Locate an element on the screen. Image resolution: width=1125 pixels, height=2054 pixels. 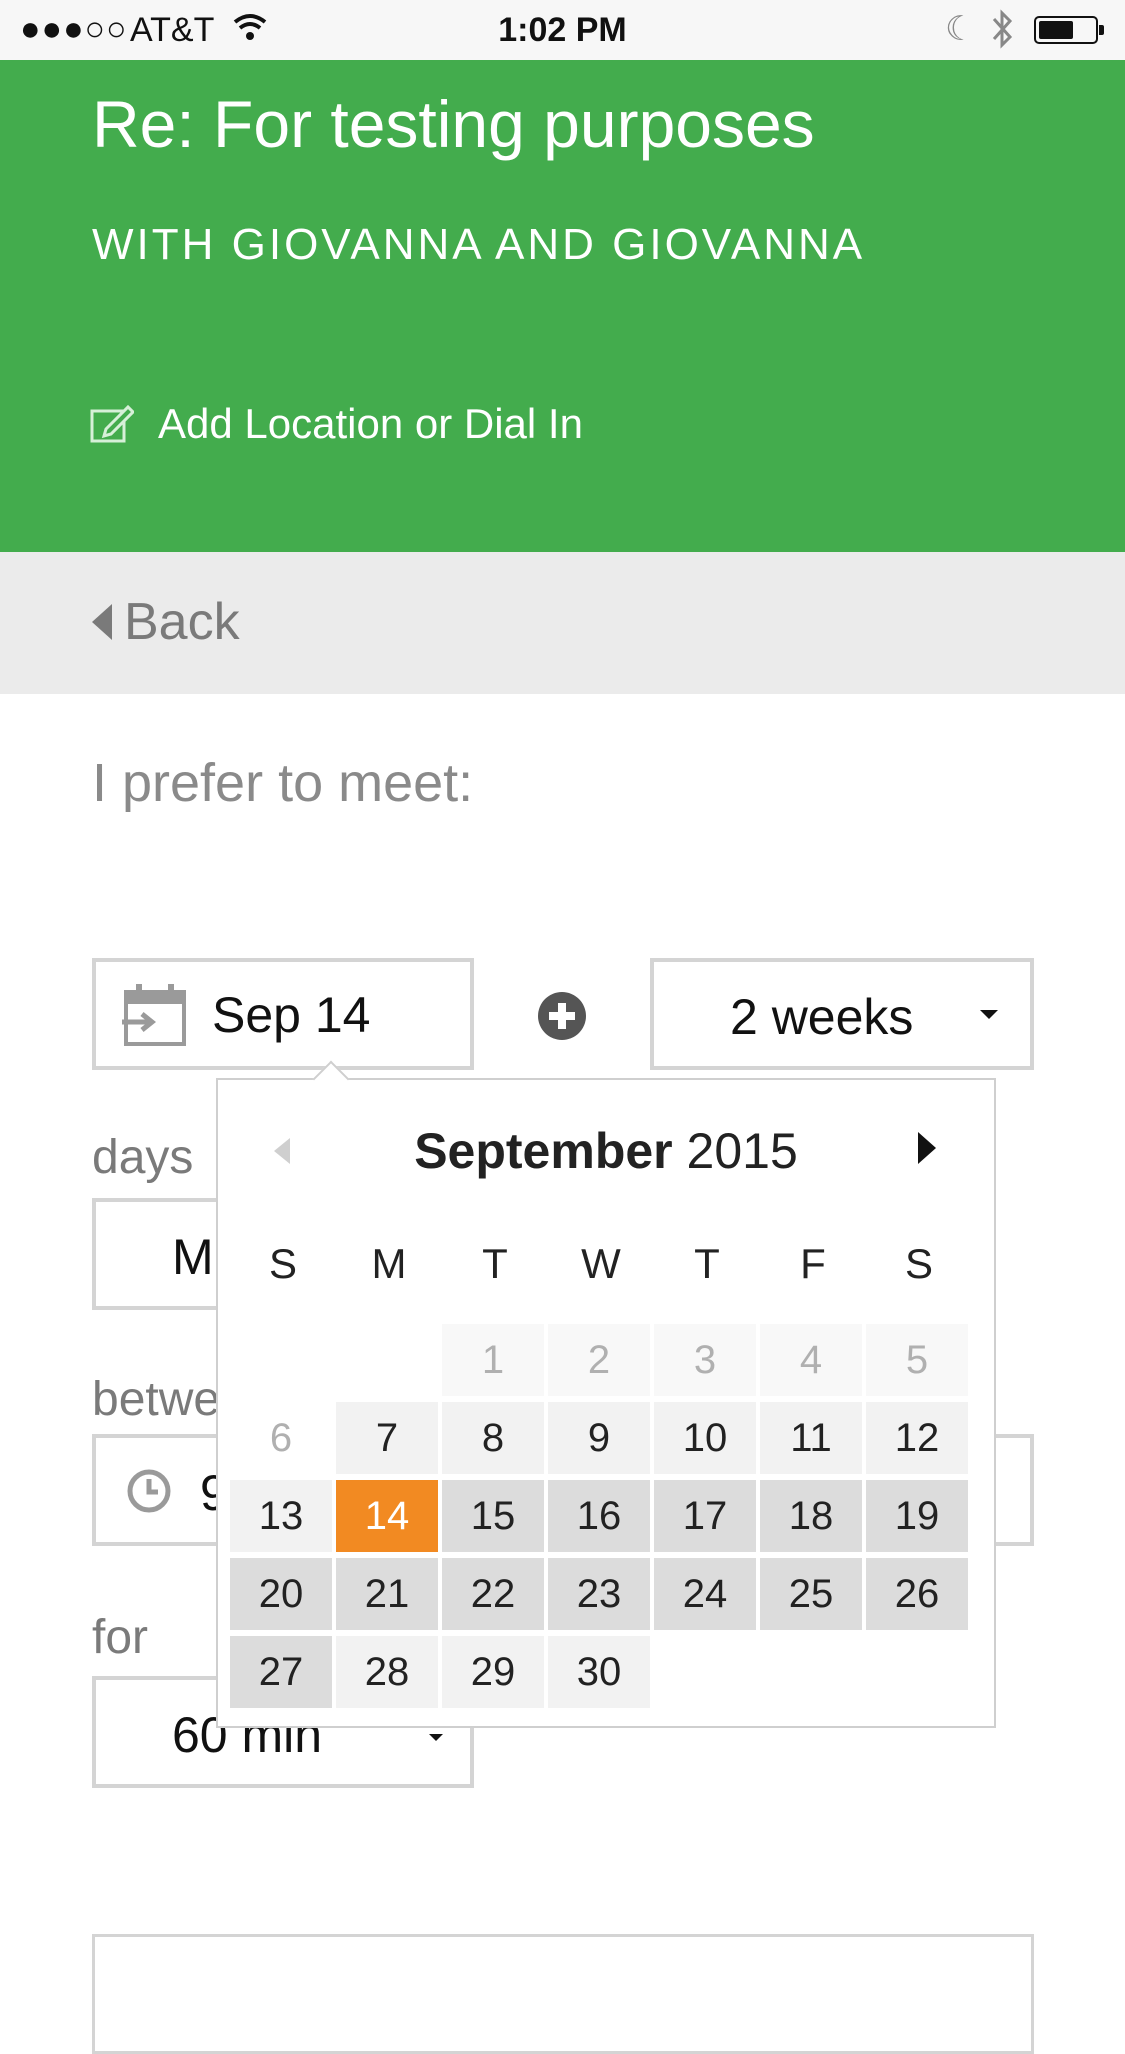
days-label: days is located at coordinates (143, 1157).